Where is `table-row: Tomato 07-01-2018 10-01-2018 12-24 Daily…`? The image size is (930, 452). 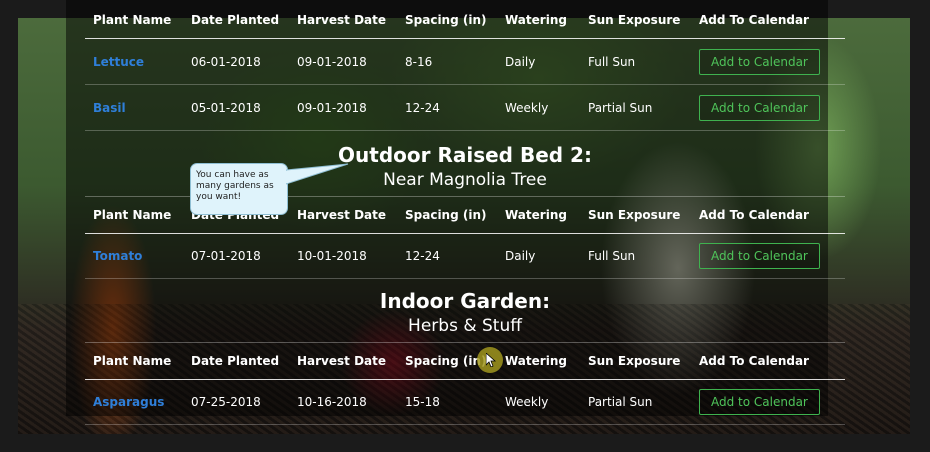 table-row: Tomato 07-01-2018 10-01-2018 12-24 Daily… is located at coordinates (465, 256).